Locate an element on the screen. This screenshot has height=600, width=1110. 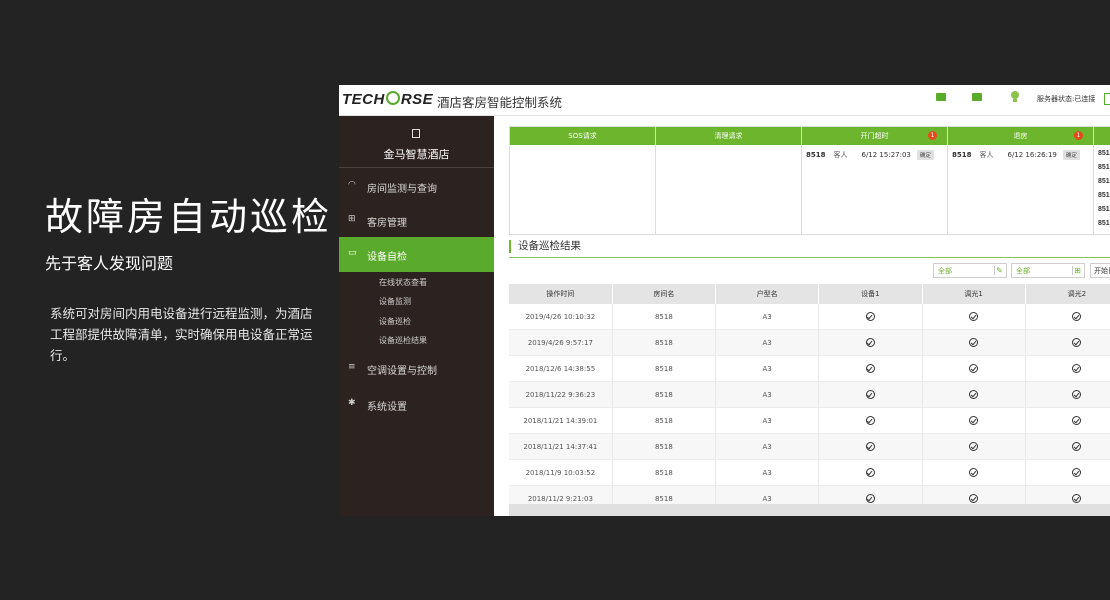
subnav-device-monitor: 设备监测 is located at coordinates (395, 301).